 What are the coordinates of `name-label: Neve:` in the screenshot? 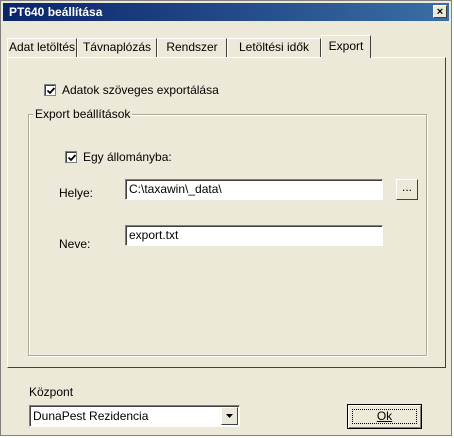 It's located at (75, 244).